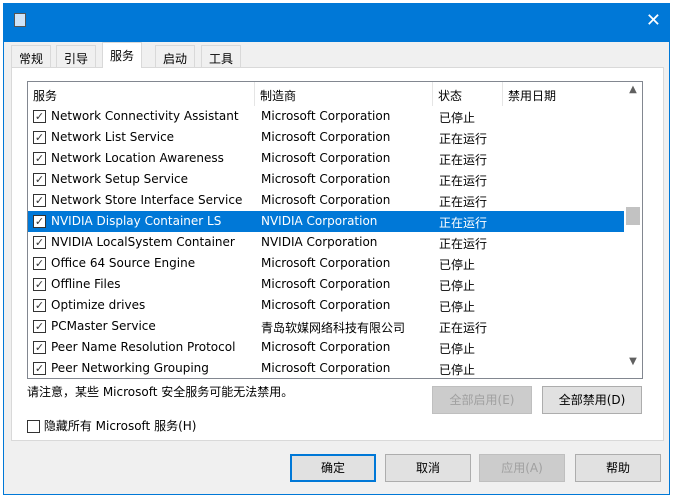 Image resolution: width=673 pixels, height=498 pixels. What do you see at coordinates (468, 94) in the screenshot?
I see `column-status: 状态` at bounding box center [468, 94].